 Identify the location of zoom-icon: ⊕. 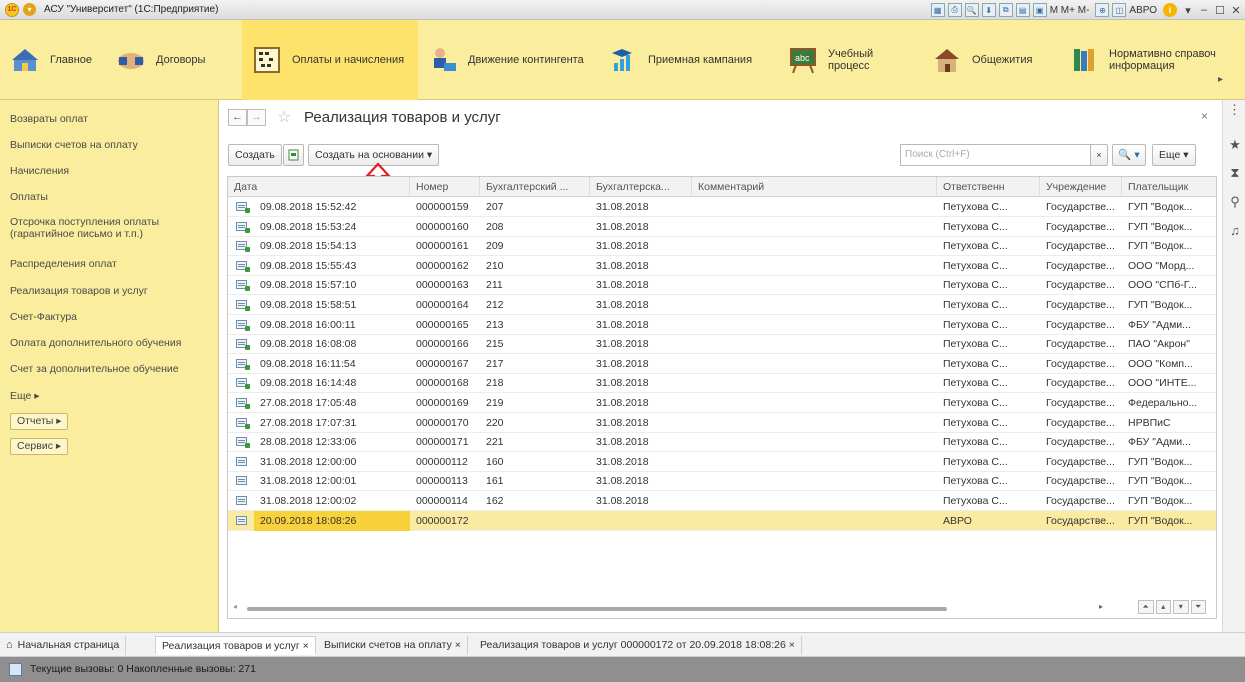
(1102, 10).